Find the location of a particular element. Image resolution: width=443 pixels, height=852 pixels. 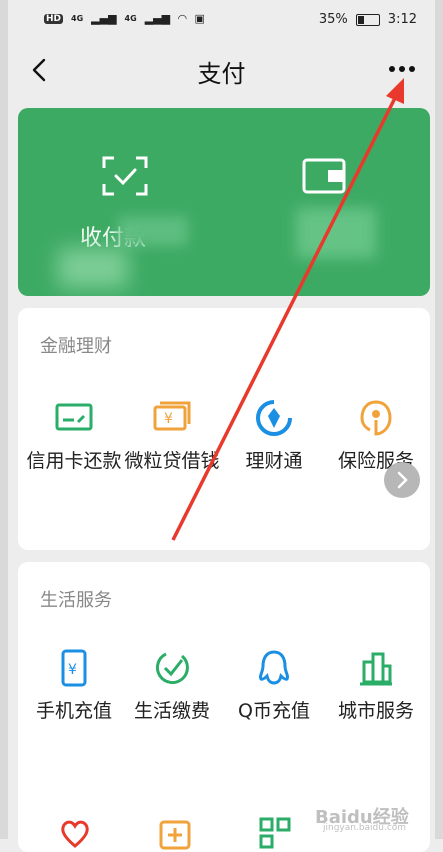

qr-scan-icon is located at coordinates (125, 176).